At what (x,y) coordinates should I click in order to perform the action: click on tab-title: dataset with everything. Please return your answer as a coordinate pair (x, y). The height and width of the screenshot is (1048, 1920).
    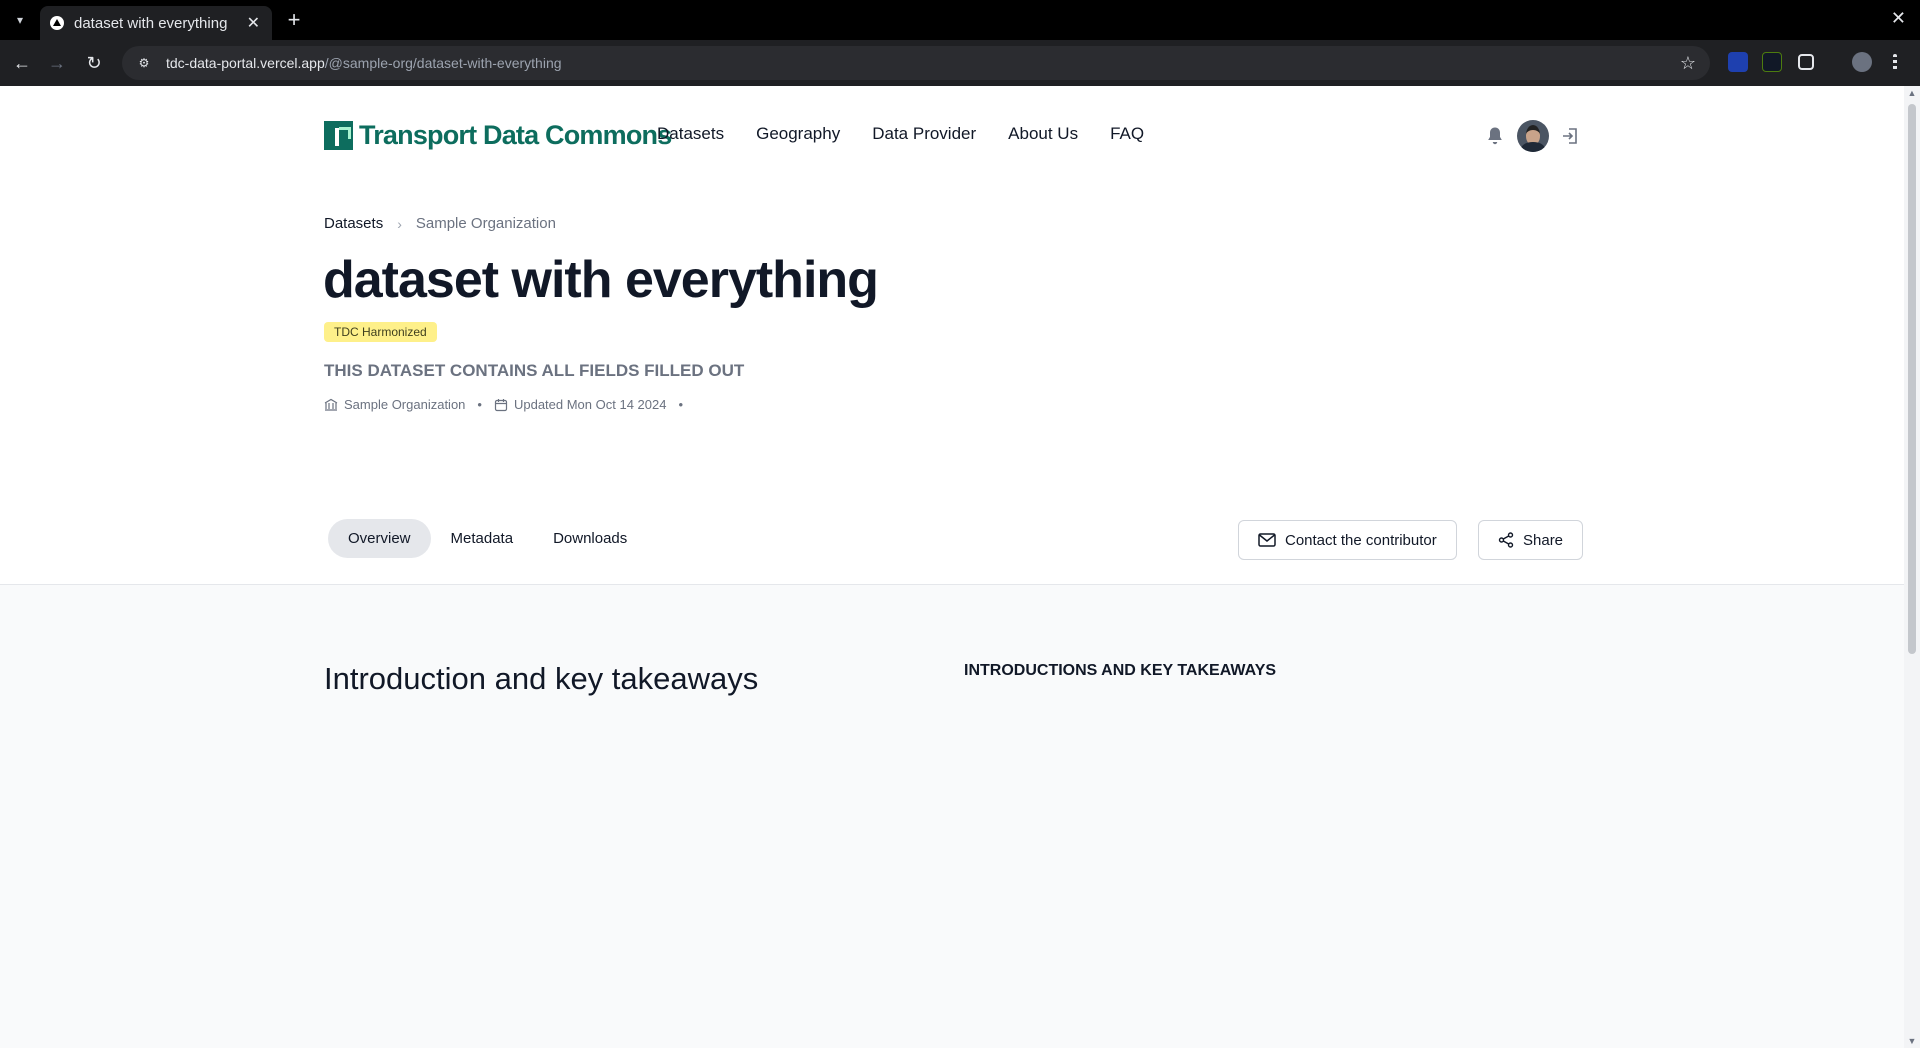
    Looking at the image, I should click on (151, 23).